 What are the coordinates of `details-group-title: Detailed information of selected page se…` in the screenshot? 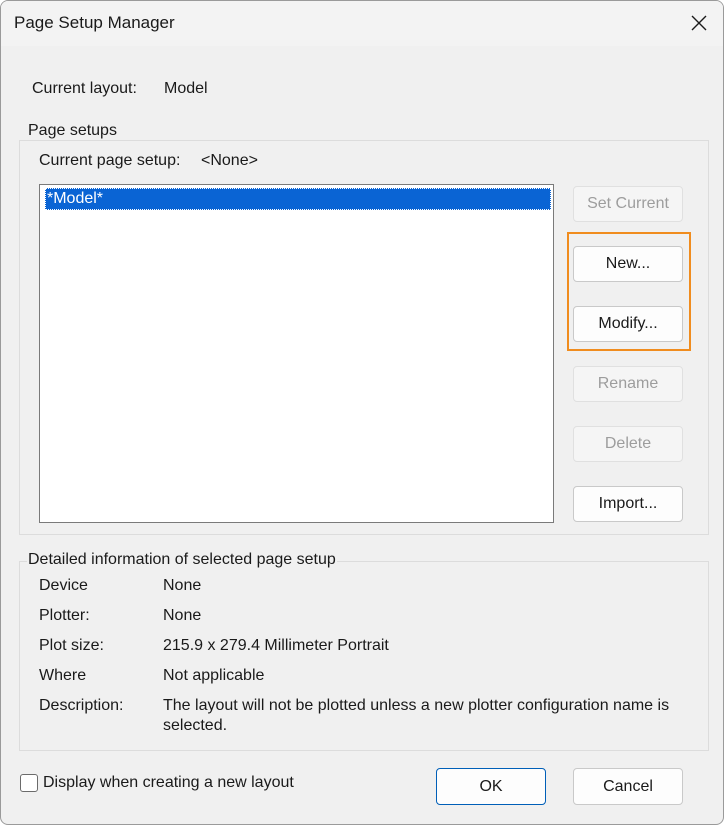 It's located at (182, 560).